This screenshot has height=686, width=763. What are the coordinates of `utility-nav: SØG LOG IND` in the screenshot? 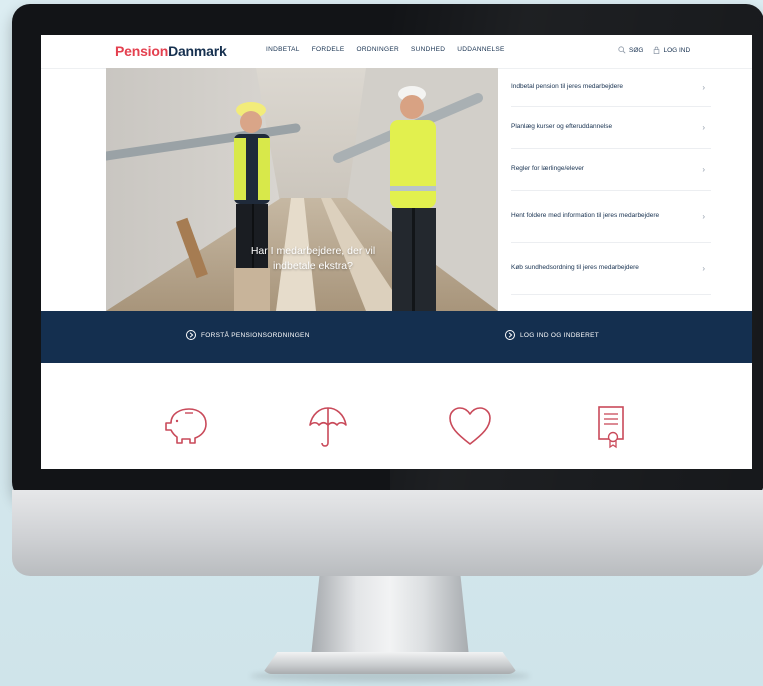 It's located at (654, 50).